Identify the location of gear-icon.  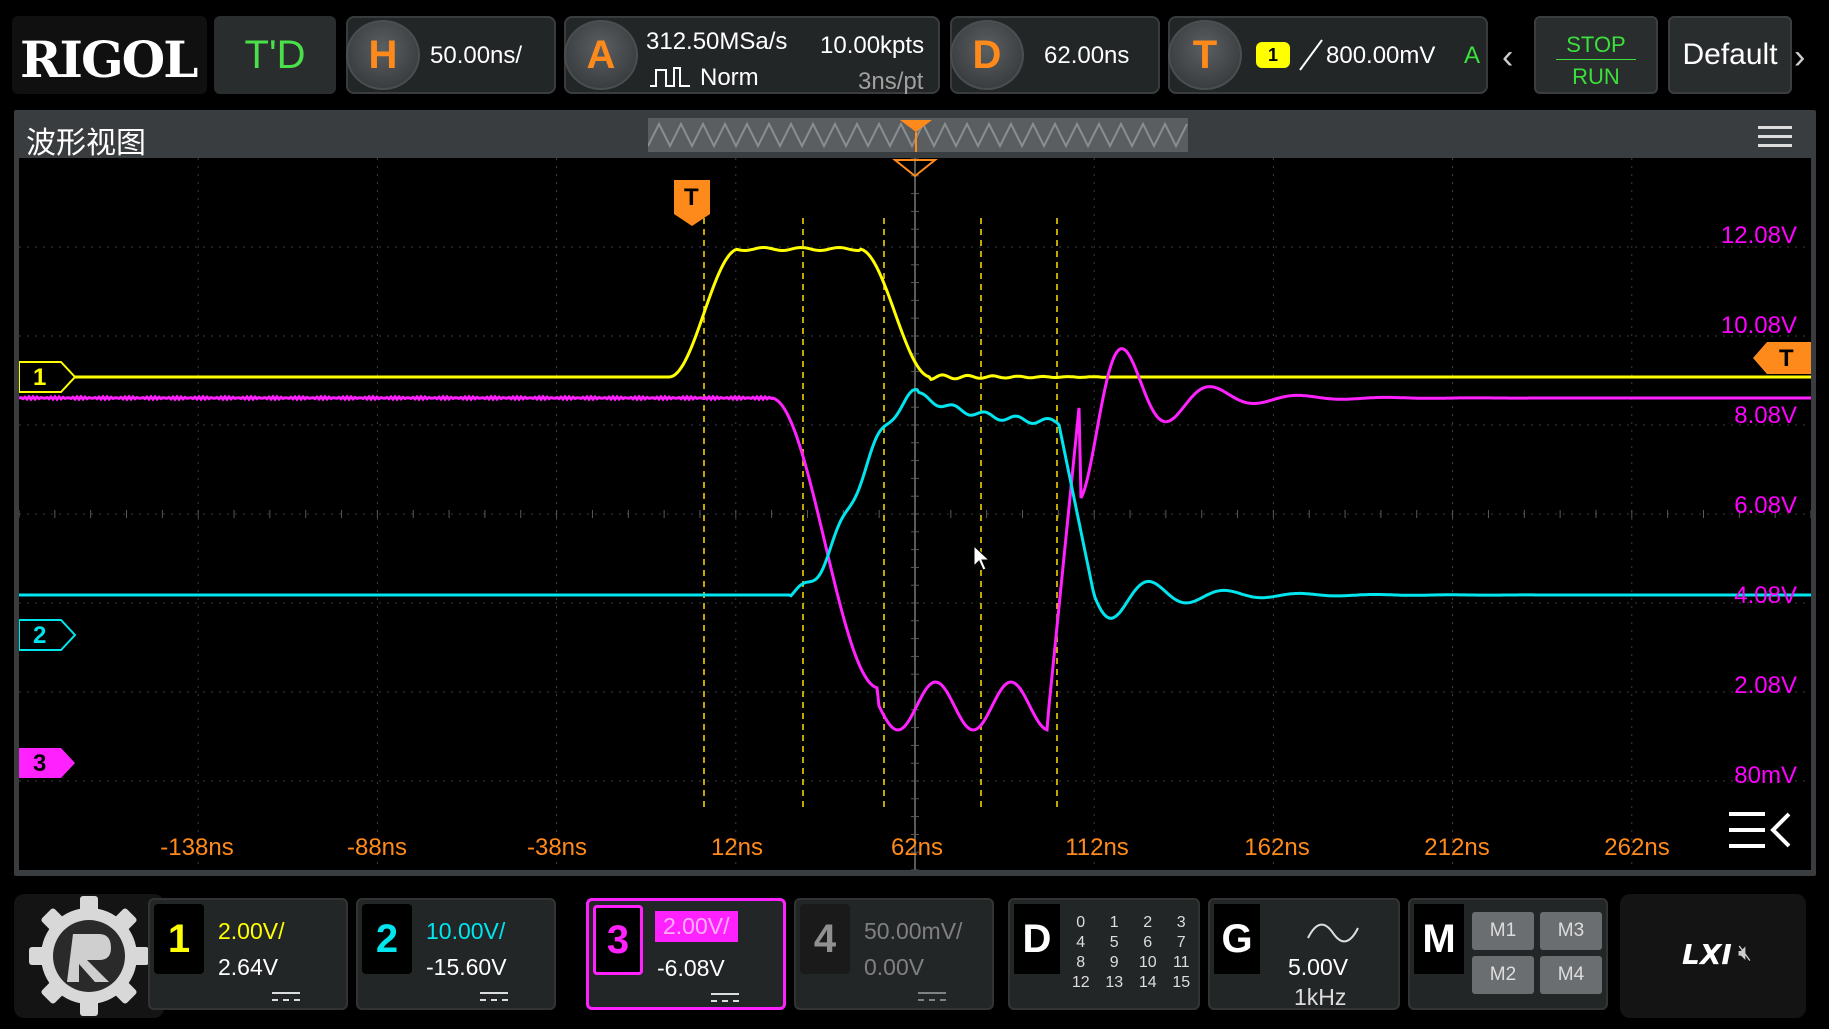
(89, 956).